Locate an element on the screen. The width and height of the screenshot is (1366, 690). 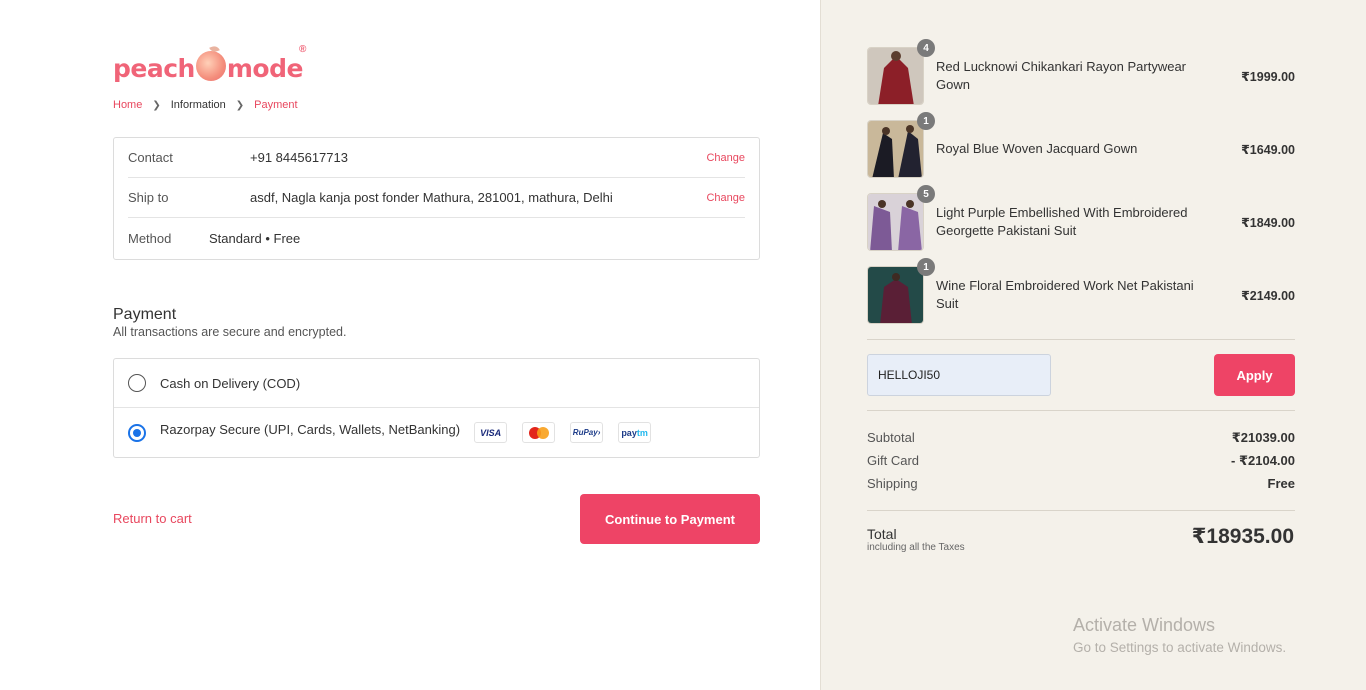
activate-windows-title: Activate Windows is located at coordinates (1144, 625).